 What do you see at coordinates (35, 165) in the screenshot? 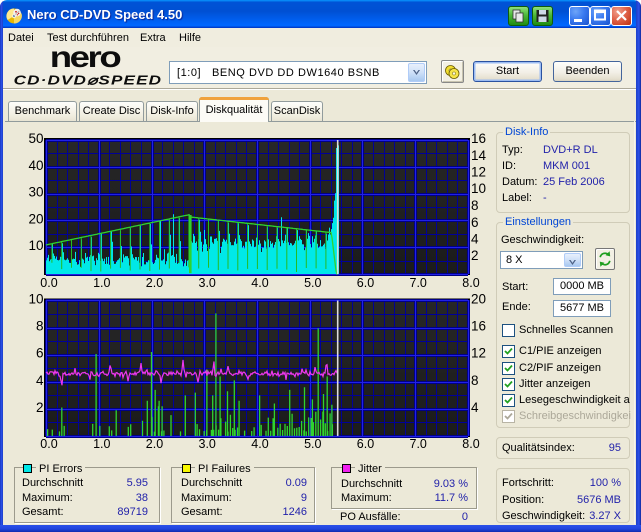
I see `svg-text: 40` at bounding box center [35, 165].